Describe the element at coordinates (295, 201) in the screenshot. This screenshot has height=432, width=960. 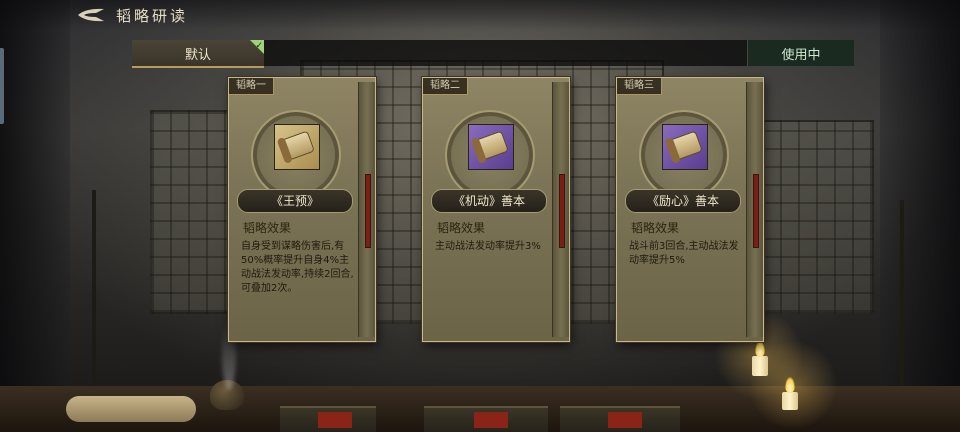
I see `card-name: 《王预》` at that location.